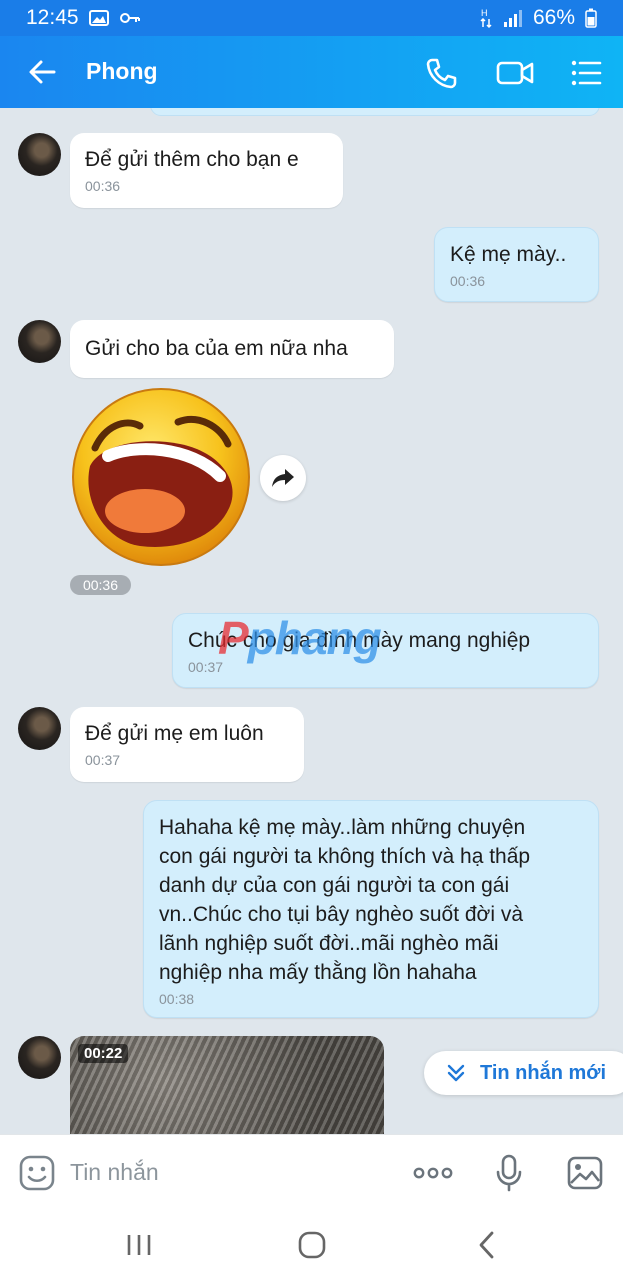 This screenshot has width=623, height=1280. What do you see at coordinates (553, 17) in the screenshot?
I see `battery-level: 66%` at bounding box center [553, 17].